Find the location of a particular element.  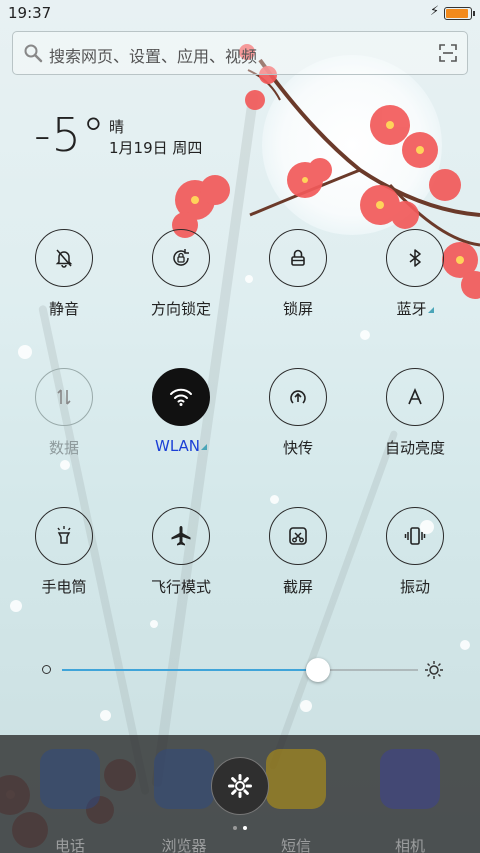

toggle-label: 锁屏 is located at coordinates (297, 309).